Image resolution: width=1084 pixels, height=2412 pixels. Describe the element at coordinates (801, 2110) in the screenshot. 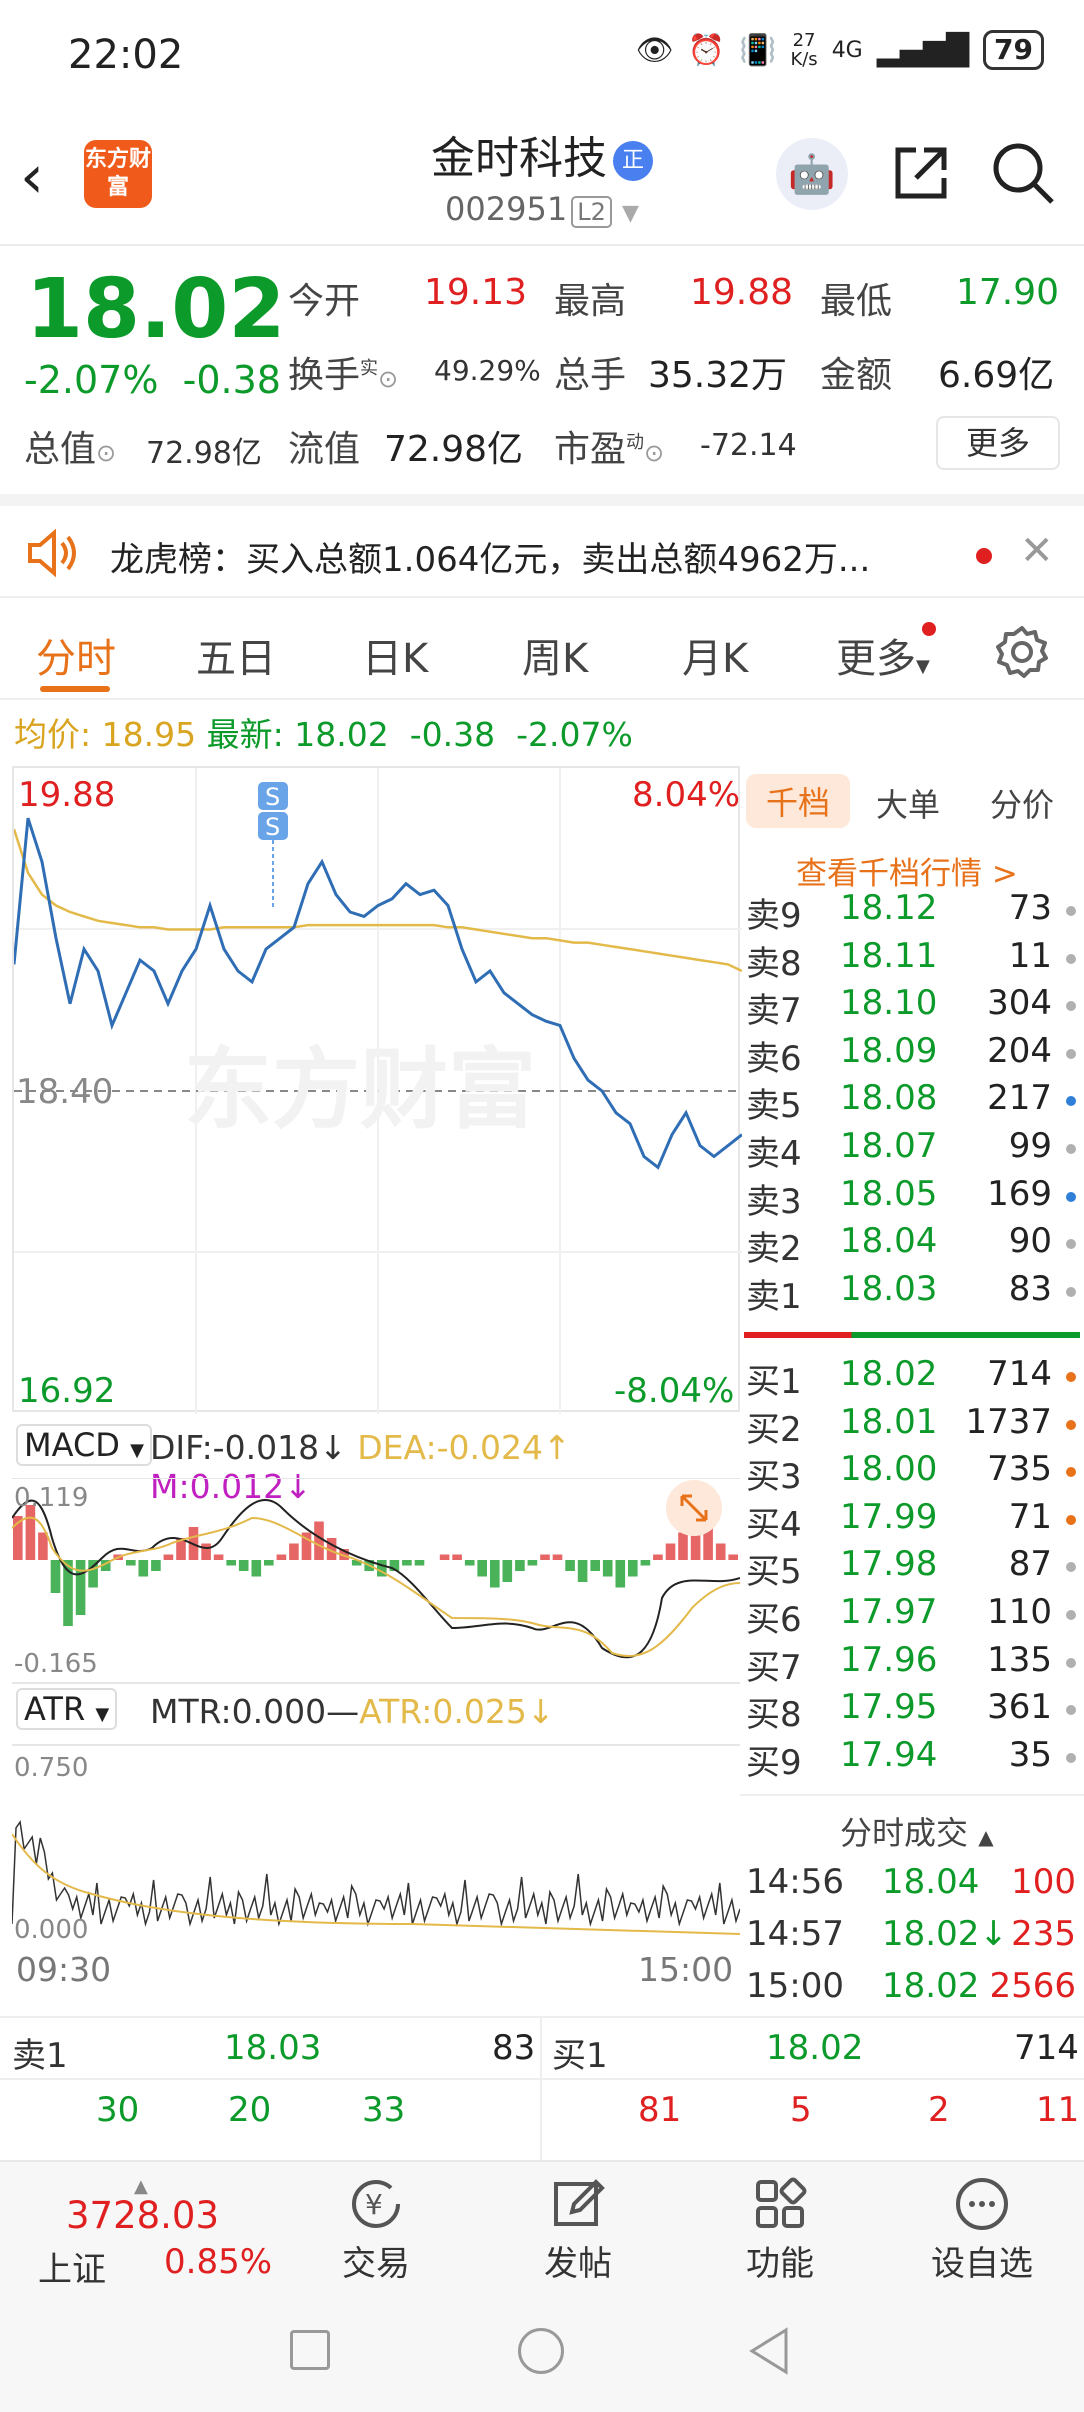

I see `bid-queue-item: 5` at that location.